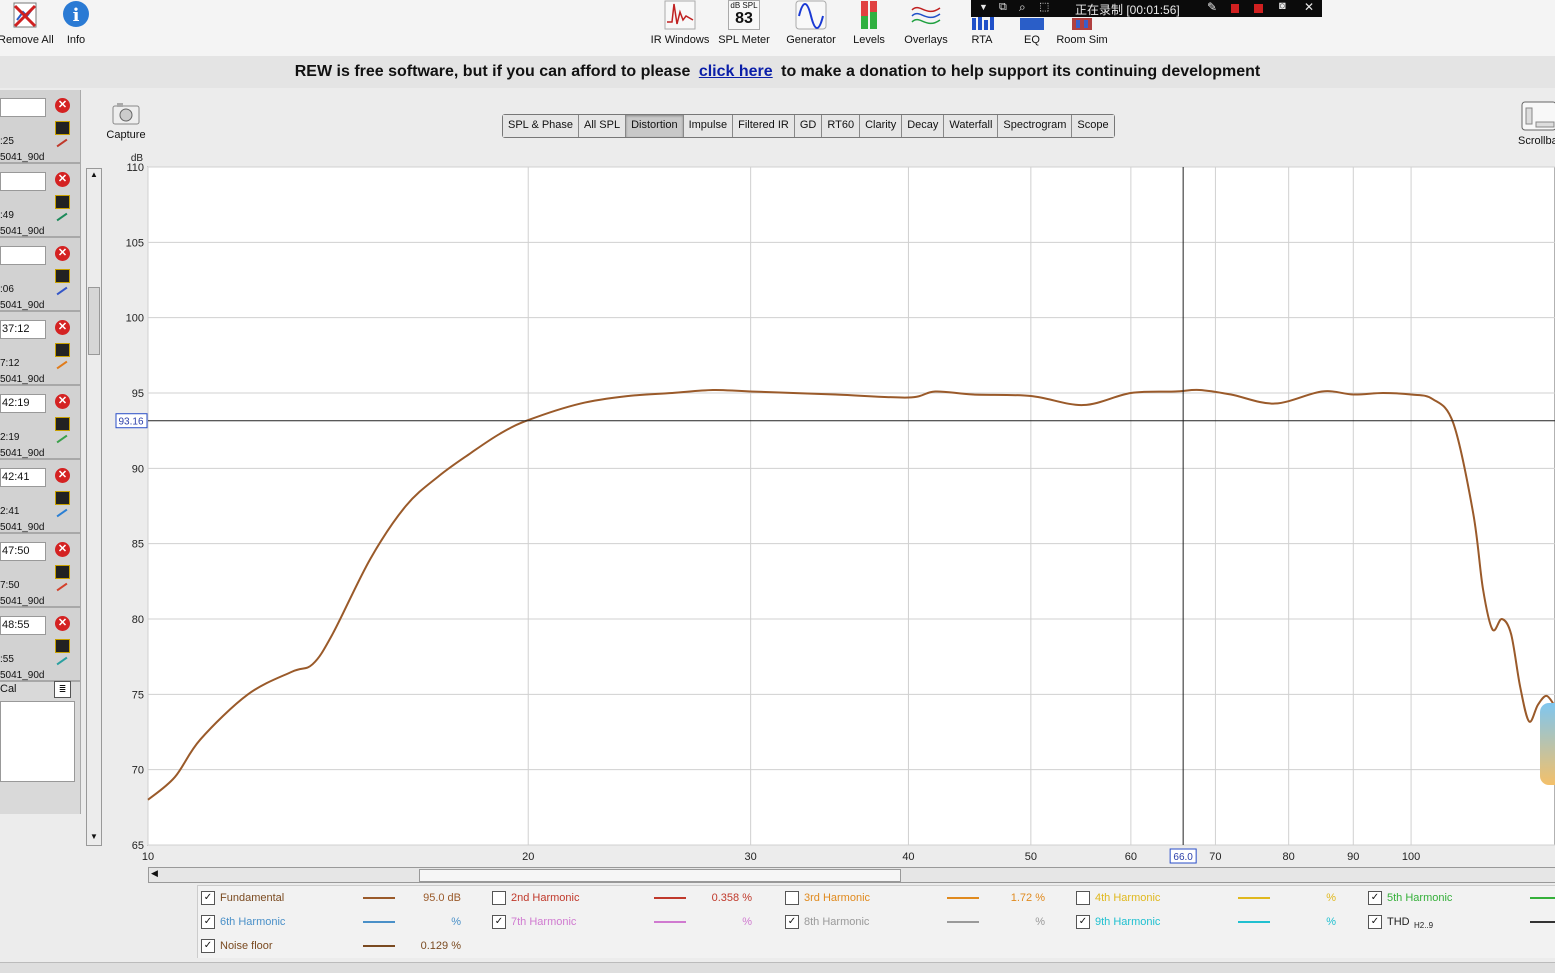  I want to click on legend-subscript: H2..9, so click(1424, 925).